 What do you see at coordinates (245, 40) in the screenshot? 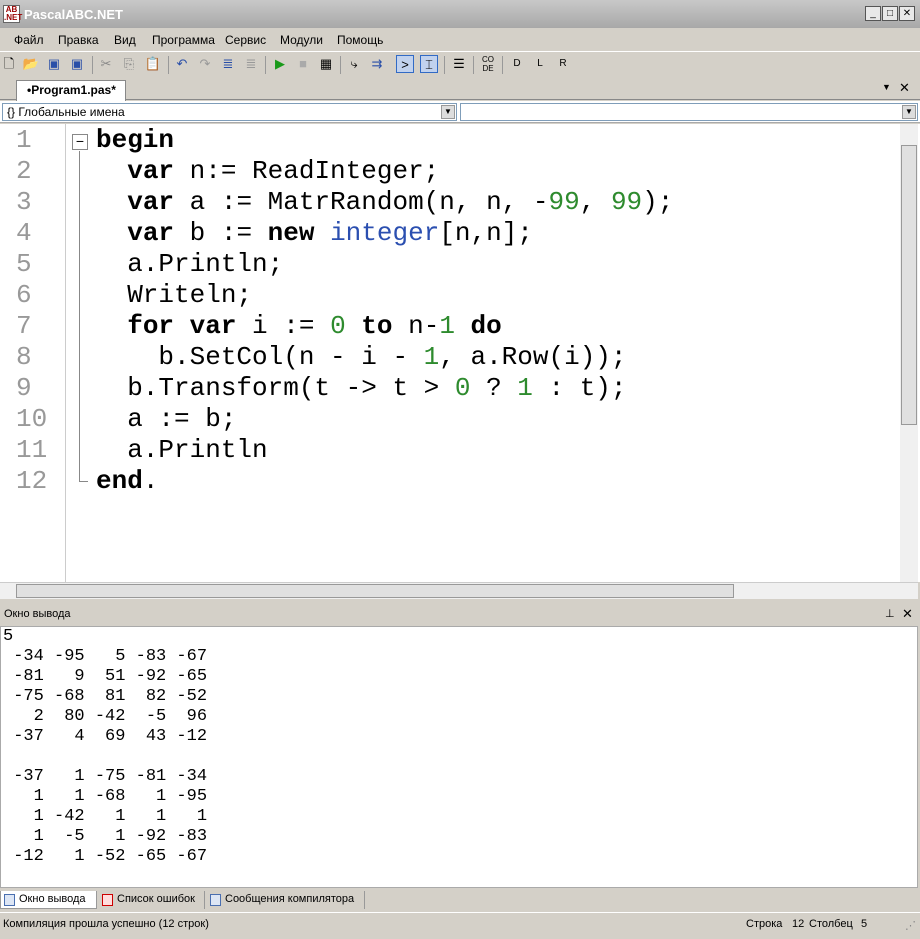
I see `menu-service: Сервис` at bounding box center [245, 40].